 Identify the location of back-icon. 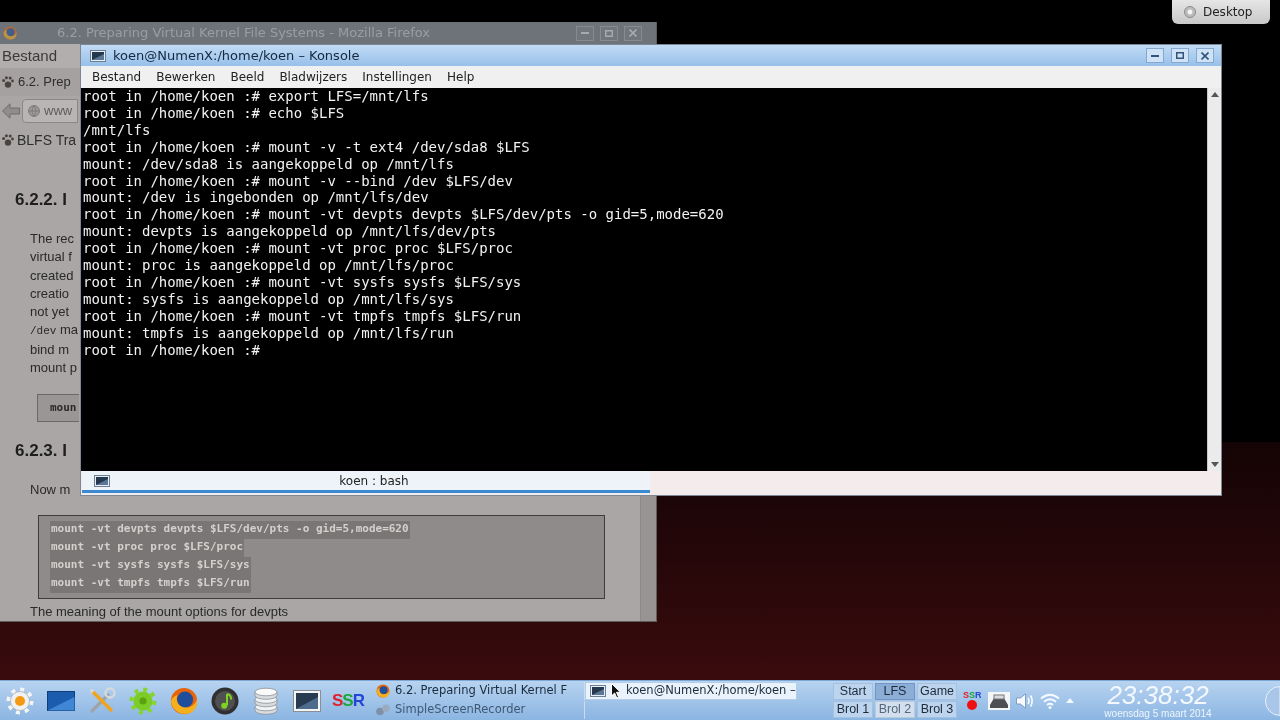
(11, 111).